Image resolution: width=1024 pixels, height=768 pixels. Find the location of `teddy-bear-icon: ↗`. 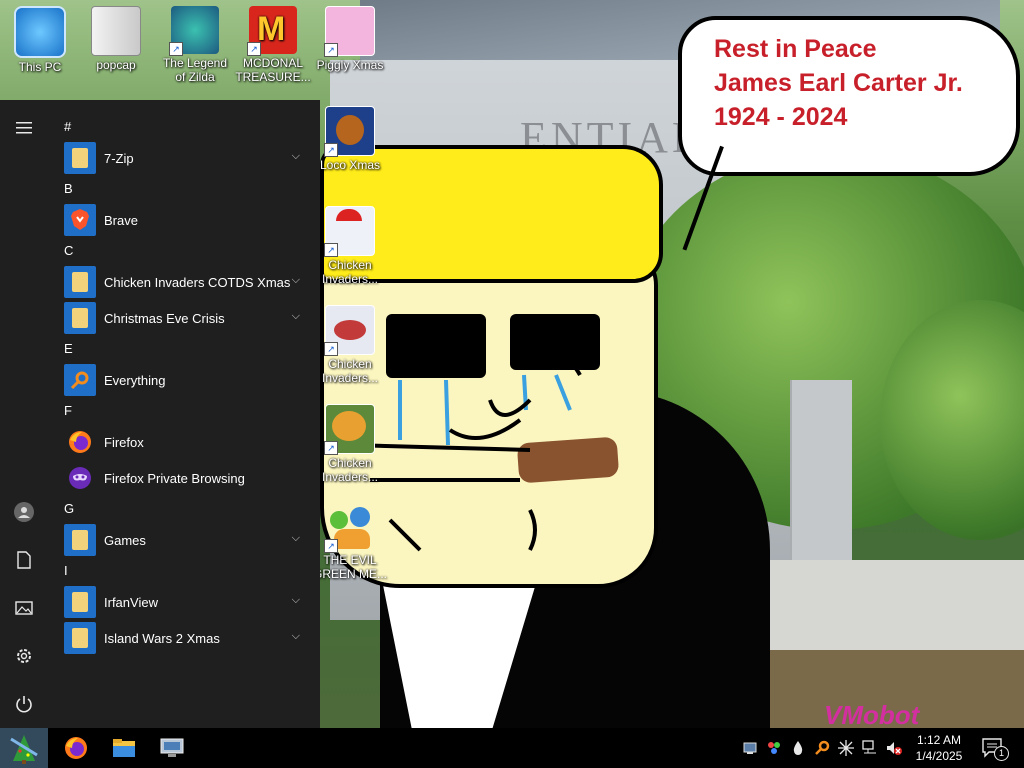

teddy-bear-icon: ↗ is located at coordinates (349, 131).